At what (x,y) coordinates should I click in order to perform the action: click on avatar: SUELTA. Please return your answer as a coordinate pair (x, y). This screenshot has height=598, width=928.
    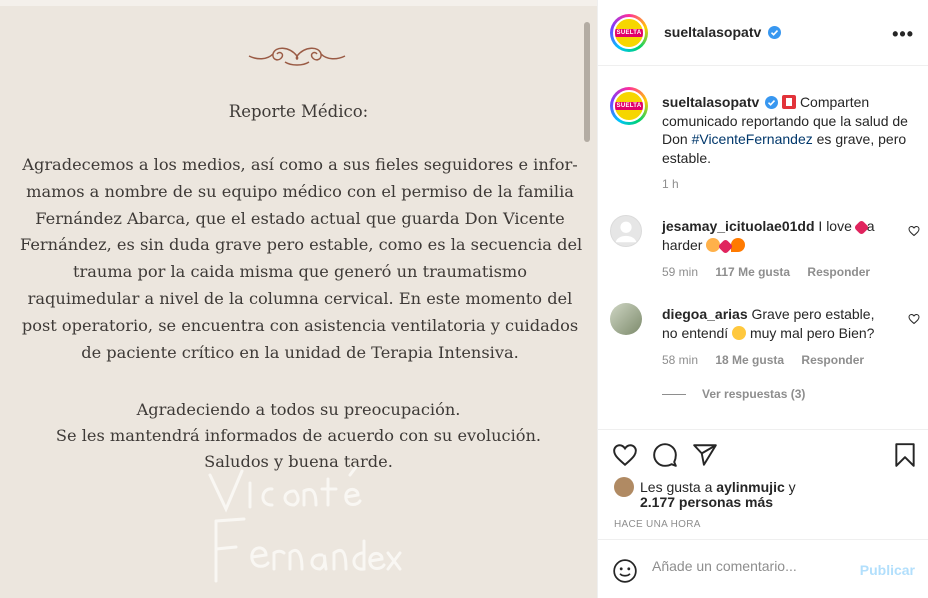
    Looking at the image, I should click on (629, 33).